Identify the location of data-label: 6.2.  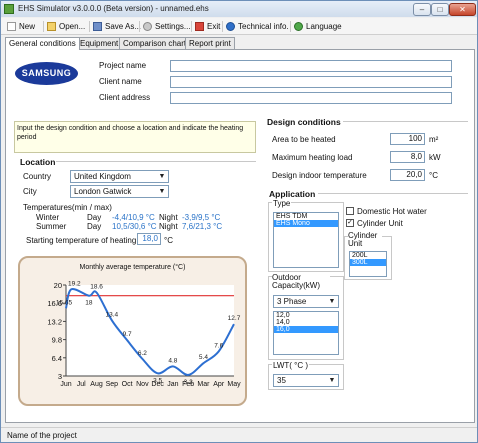
(142, 353).